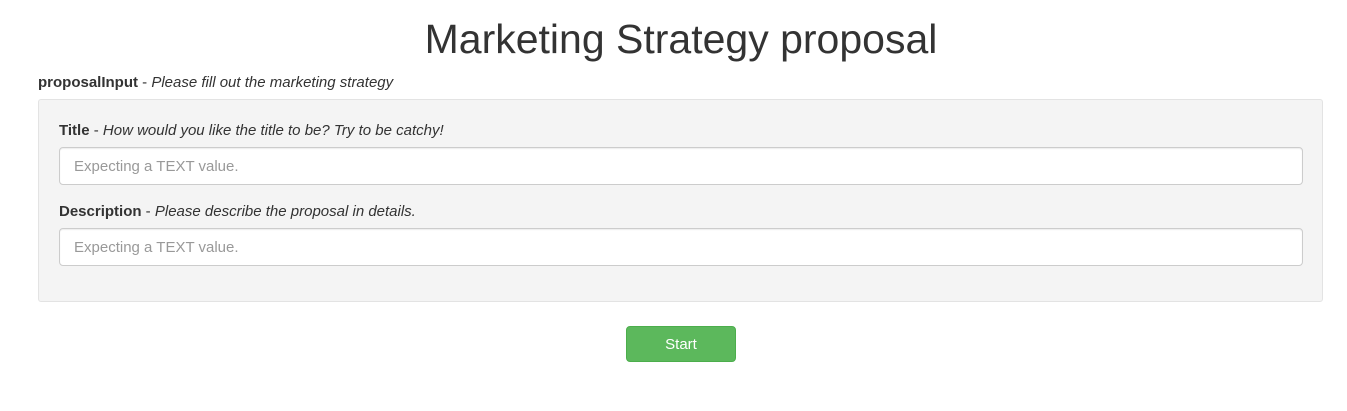  I want to click on description-input, so click(681, 247).